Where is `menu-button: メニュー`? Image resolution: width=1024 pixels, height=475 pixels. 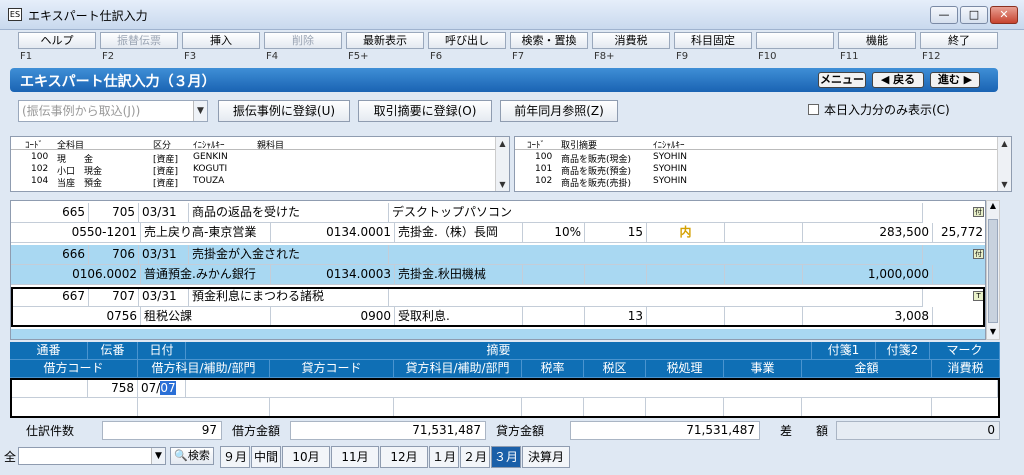 menu-button: メニュー is located at coordinates (842, 80).